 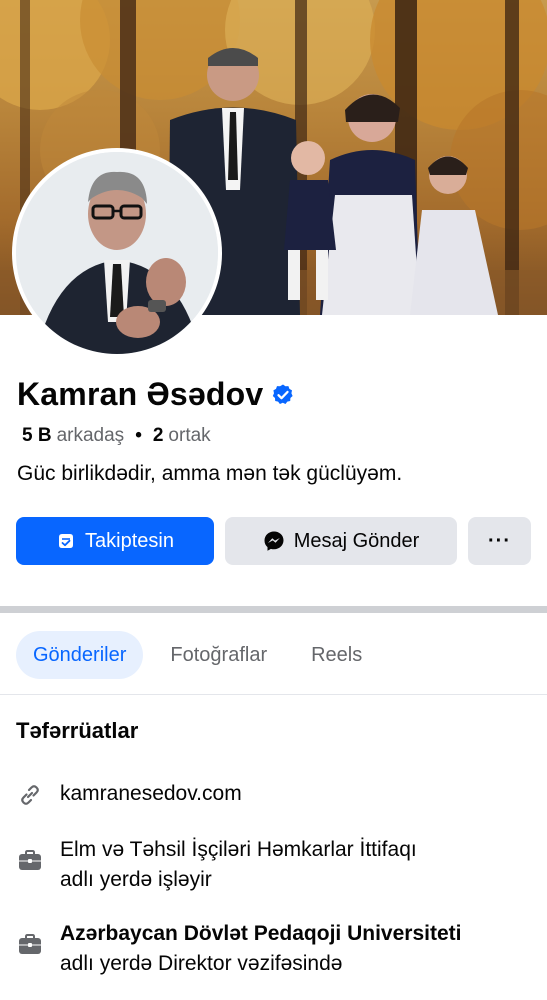 I want to click on tab-photos: Fotoğraflar, so click(x=218, y=655).